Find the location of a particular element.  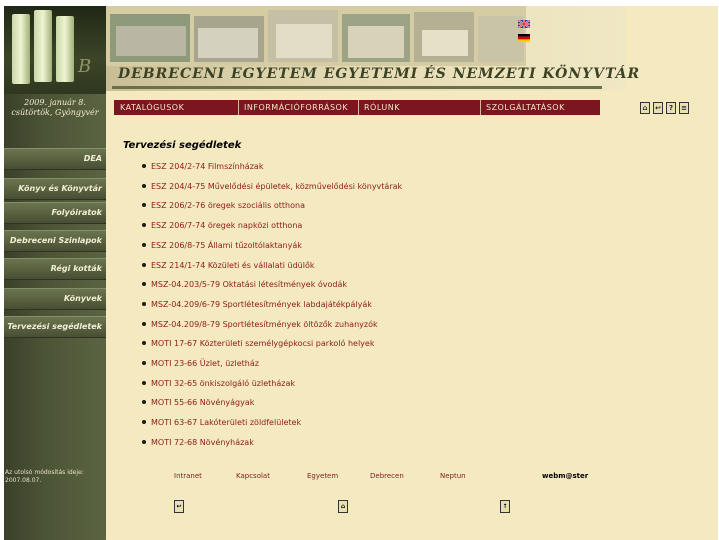

nav-item-katalogusok: KATALÓGUSOK is located at coordinates (152, 107).